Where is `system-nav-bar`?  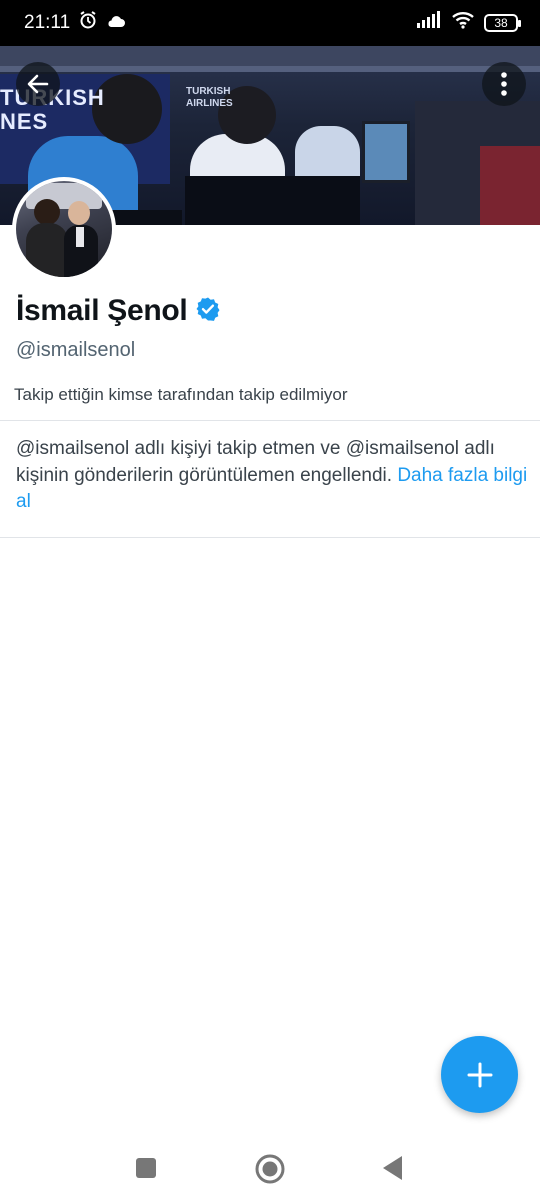
system-nav-bar is located at coordinates (270, 1168).